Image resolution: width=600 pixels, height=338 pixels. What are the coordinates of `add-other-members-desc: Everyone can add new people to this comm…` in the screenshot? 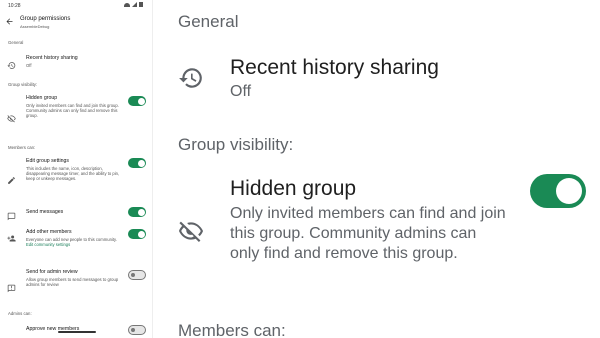 It's located at (71, 242).